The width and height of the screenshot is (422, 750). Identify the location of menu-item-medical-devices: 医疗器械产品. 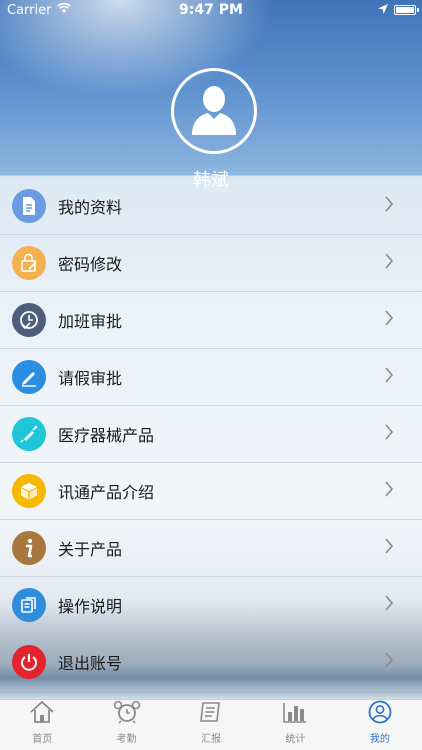
(211, 434).